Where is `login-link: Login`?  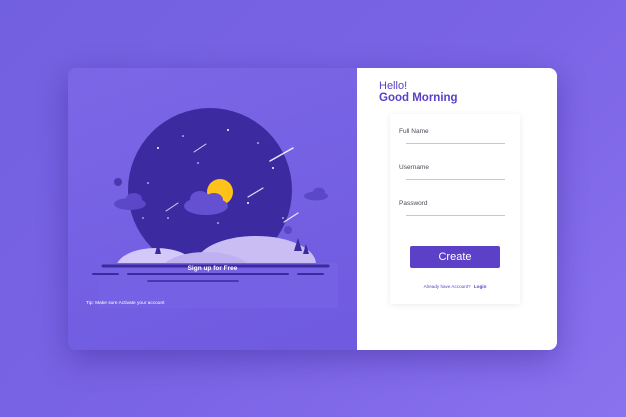 login-link: Login is located at coordinates (480, 286).